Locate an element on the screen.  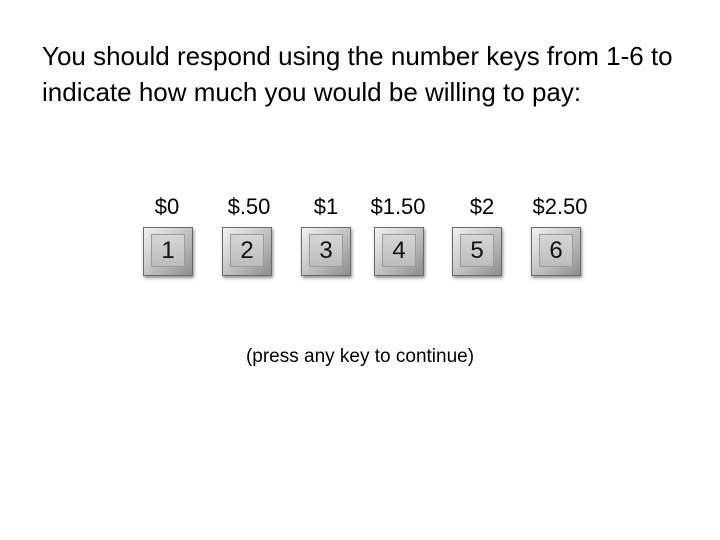
continue-prompt: (press any key to continue) is located at coordinates (360, 356).